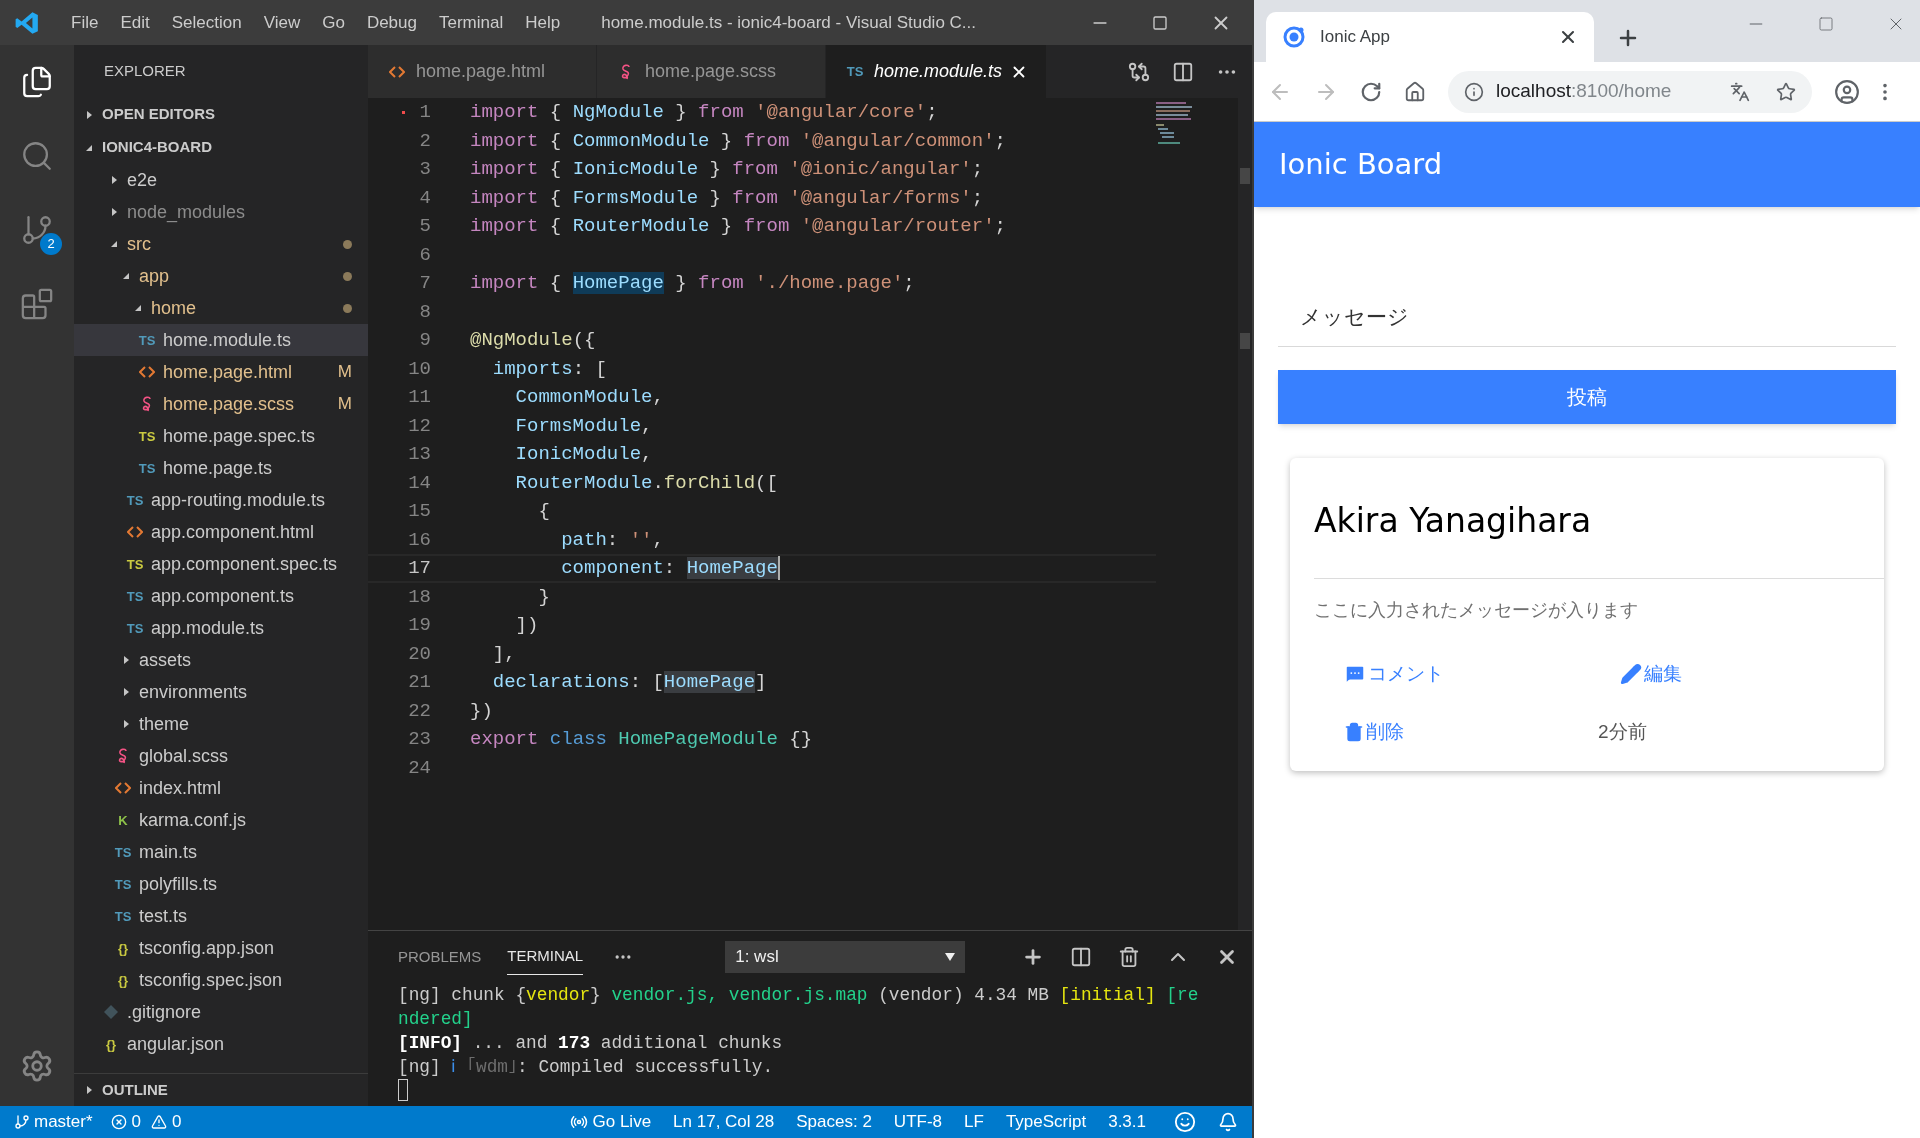 The width and height of the screenshot is (1920, 1138). What do you see at coordinates (37, 304) in the screenshot?
I see `blocks-icon` at bounding box center [37, 304].